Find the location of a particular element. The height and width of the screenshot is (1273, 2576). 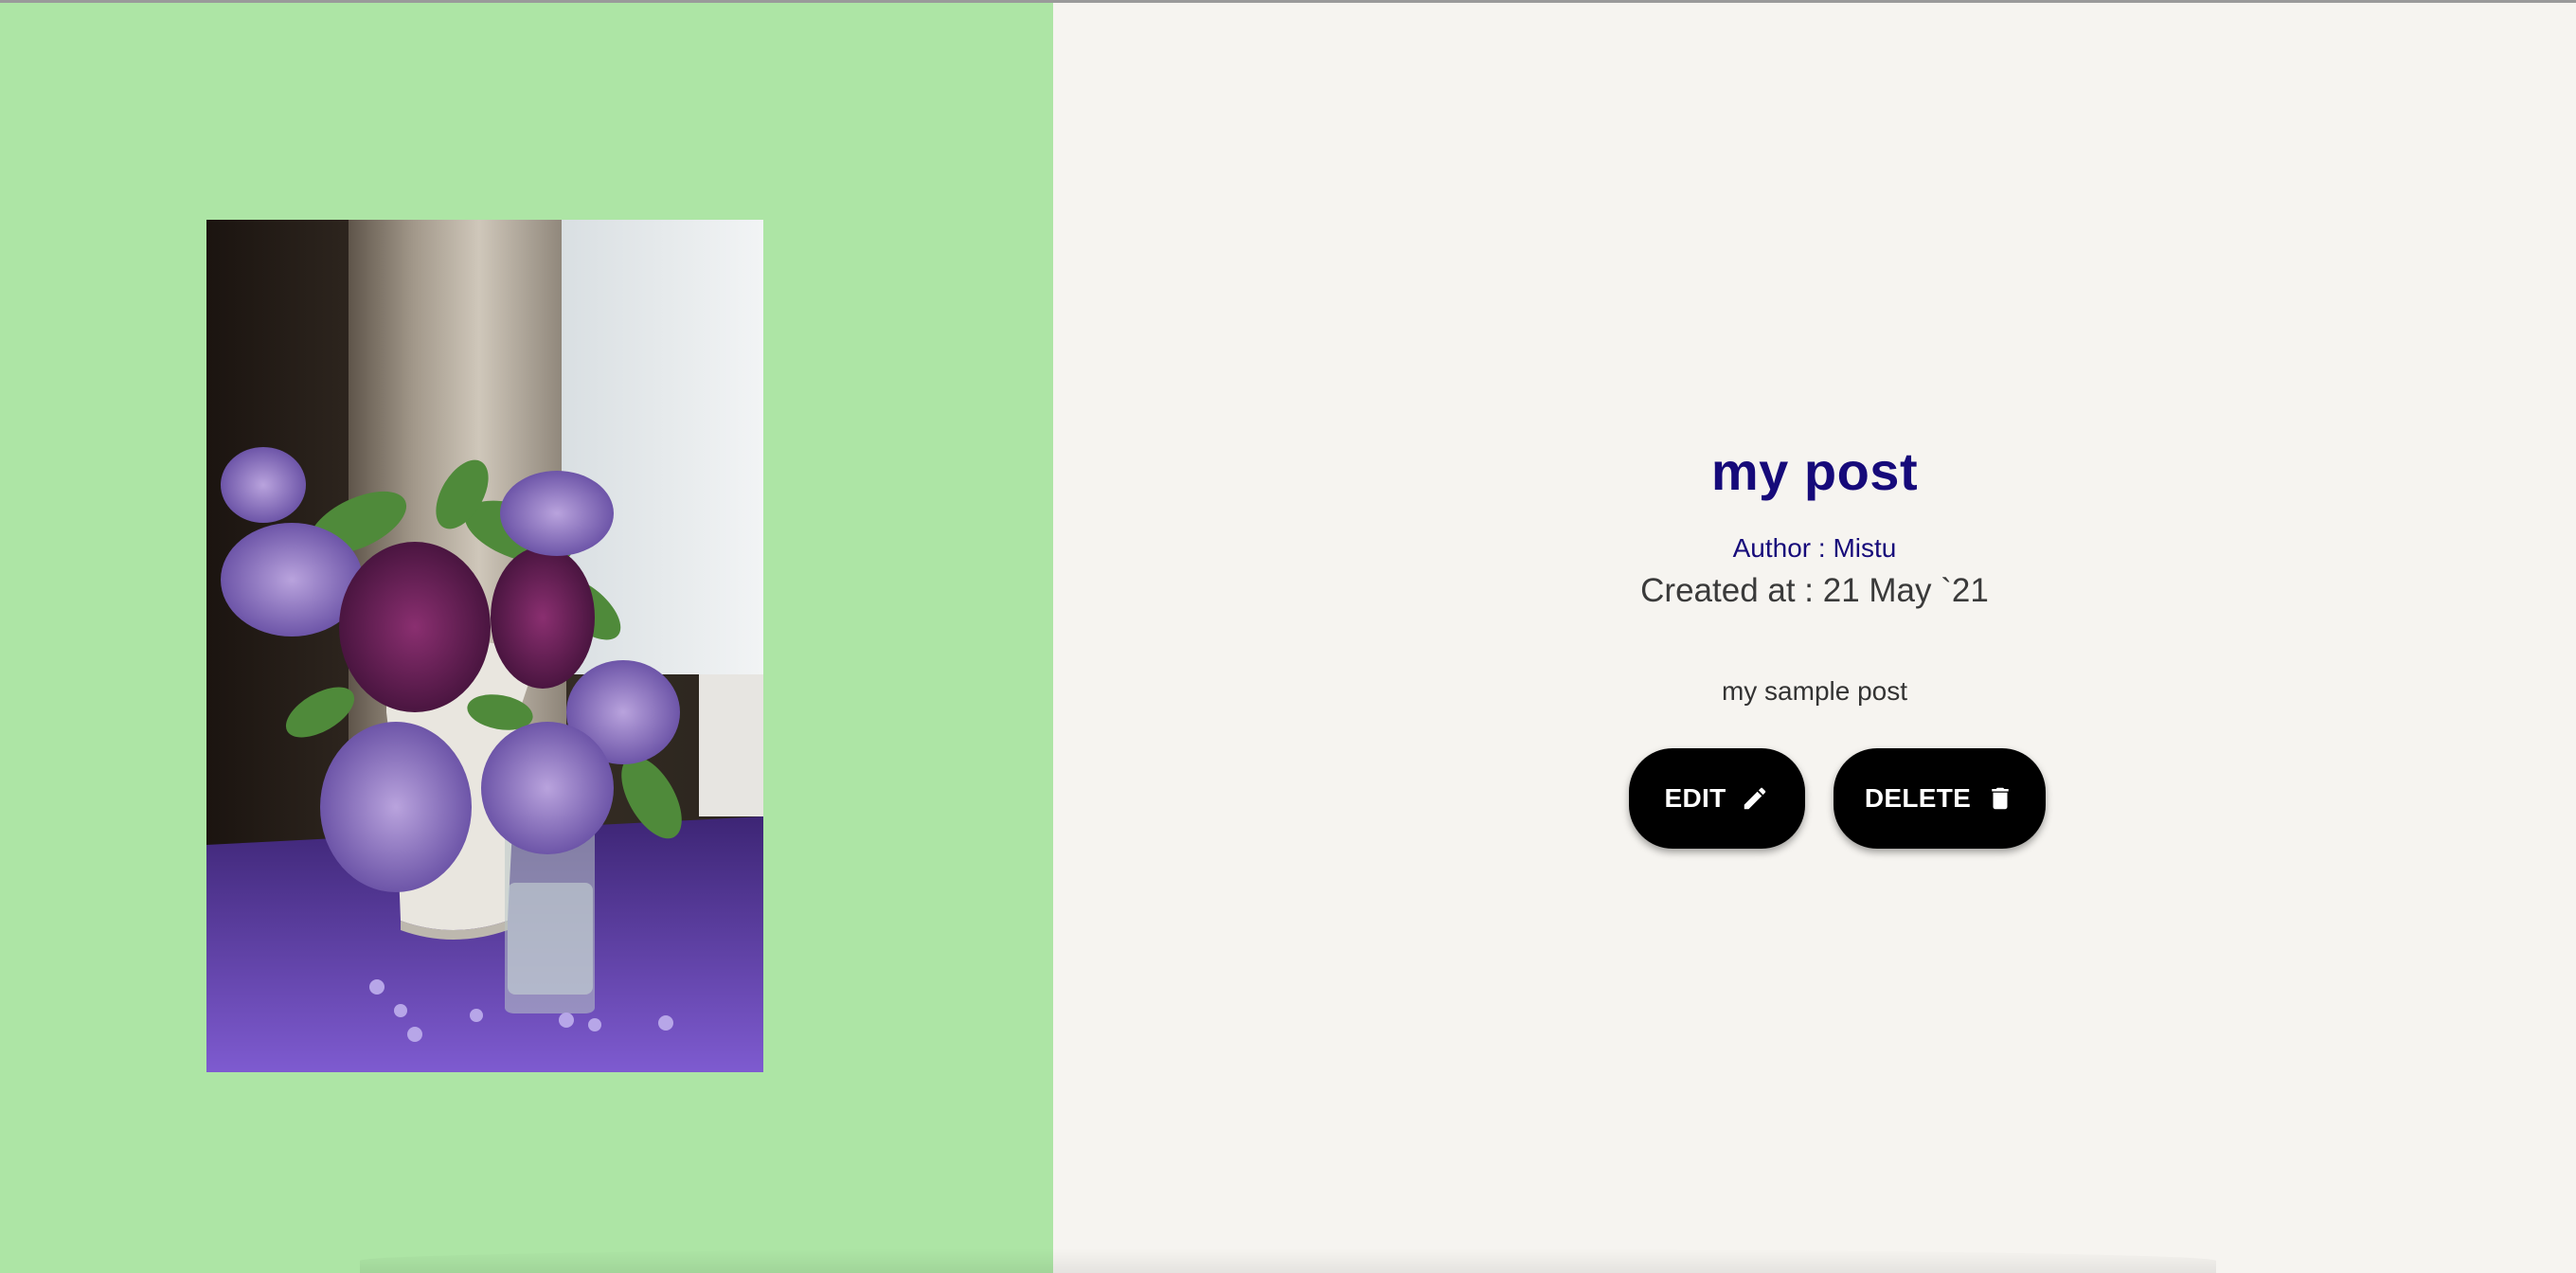

edit-button: EDIT is located at coordinates (1717, 798).